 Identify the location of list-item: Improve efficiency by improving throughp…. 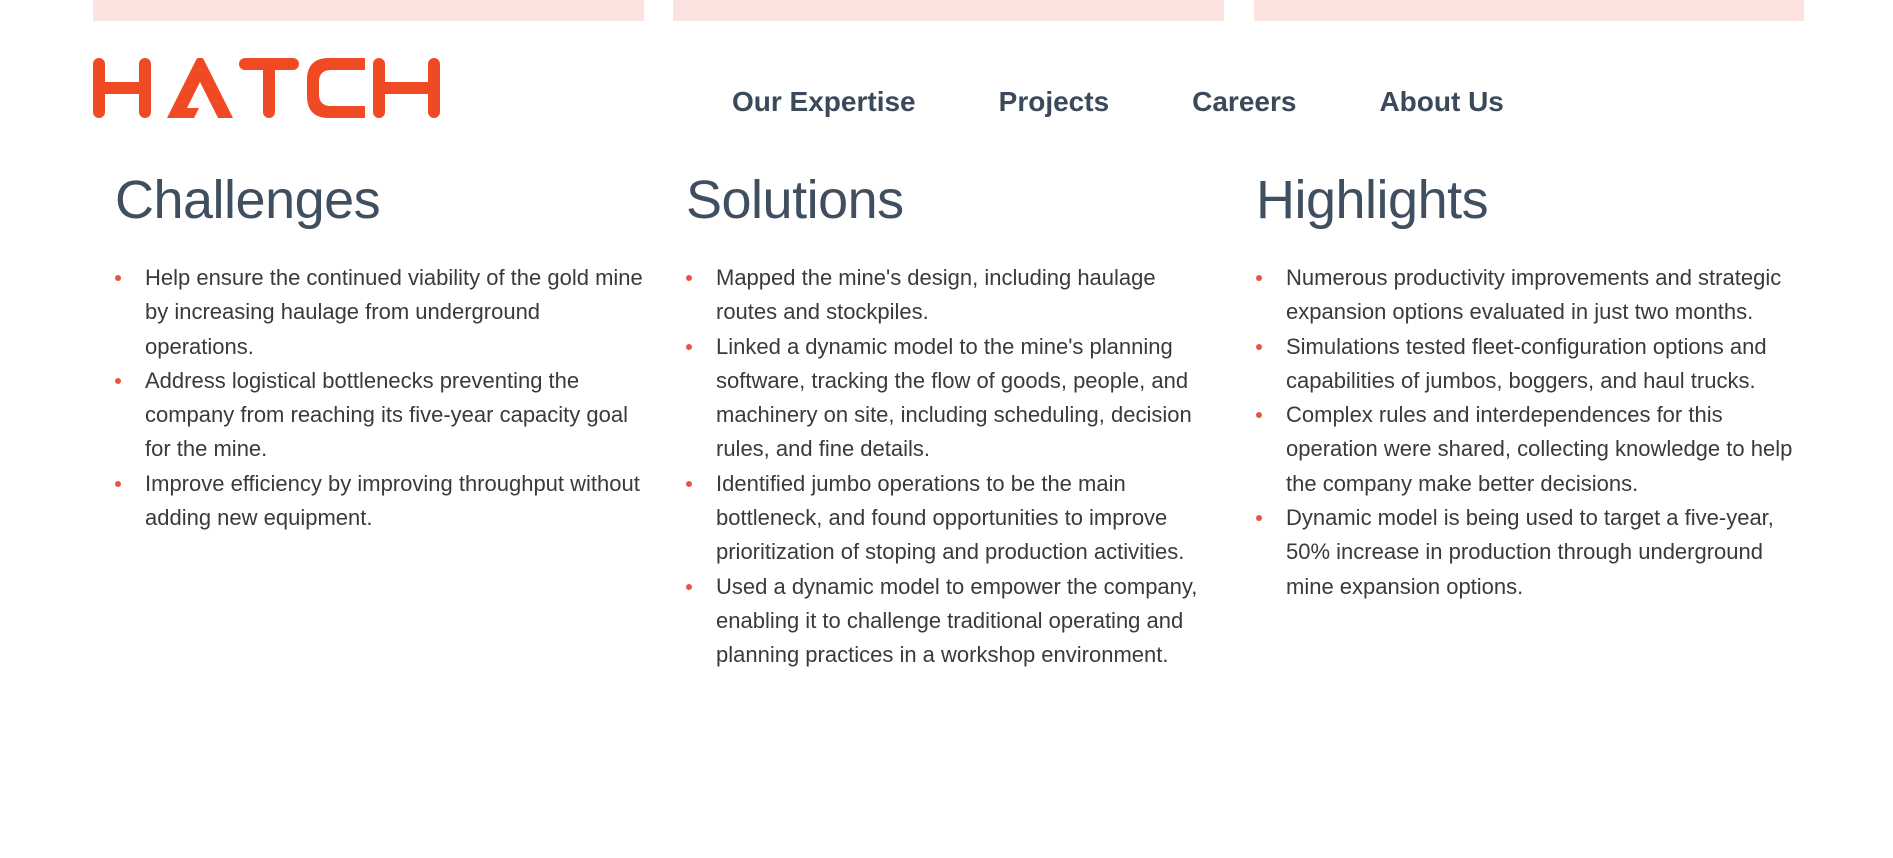
(380, 501).